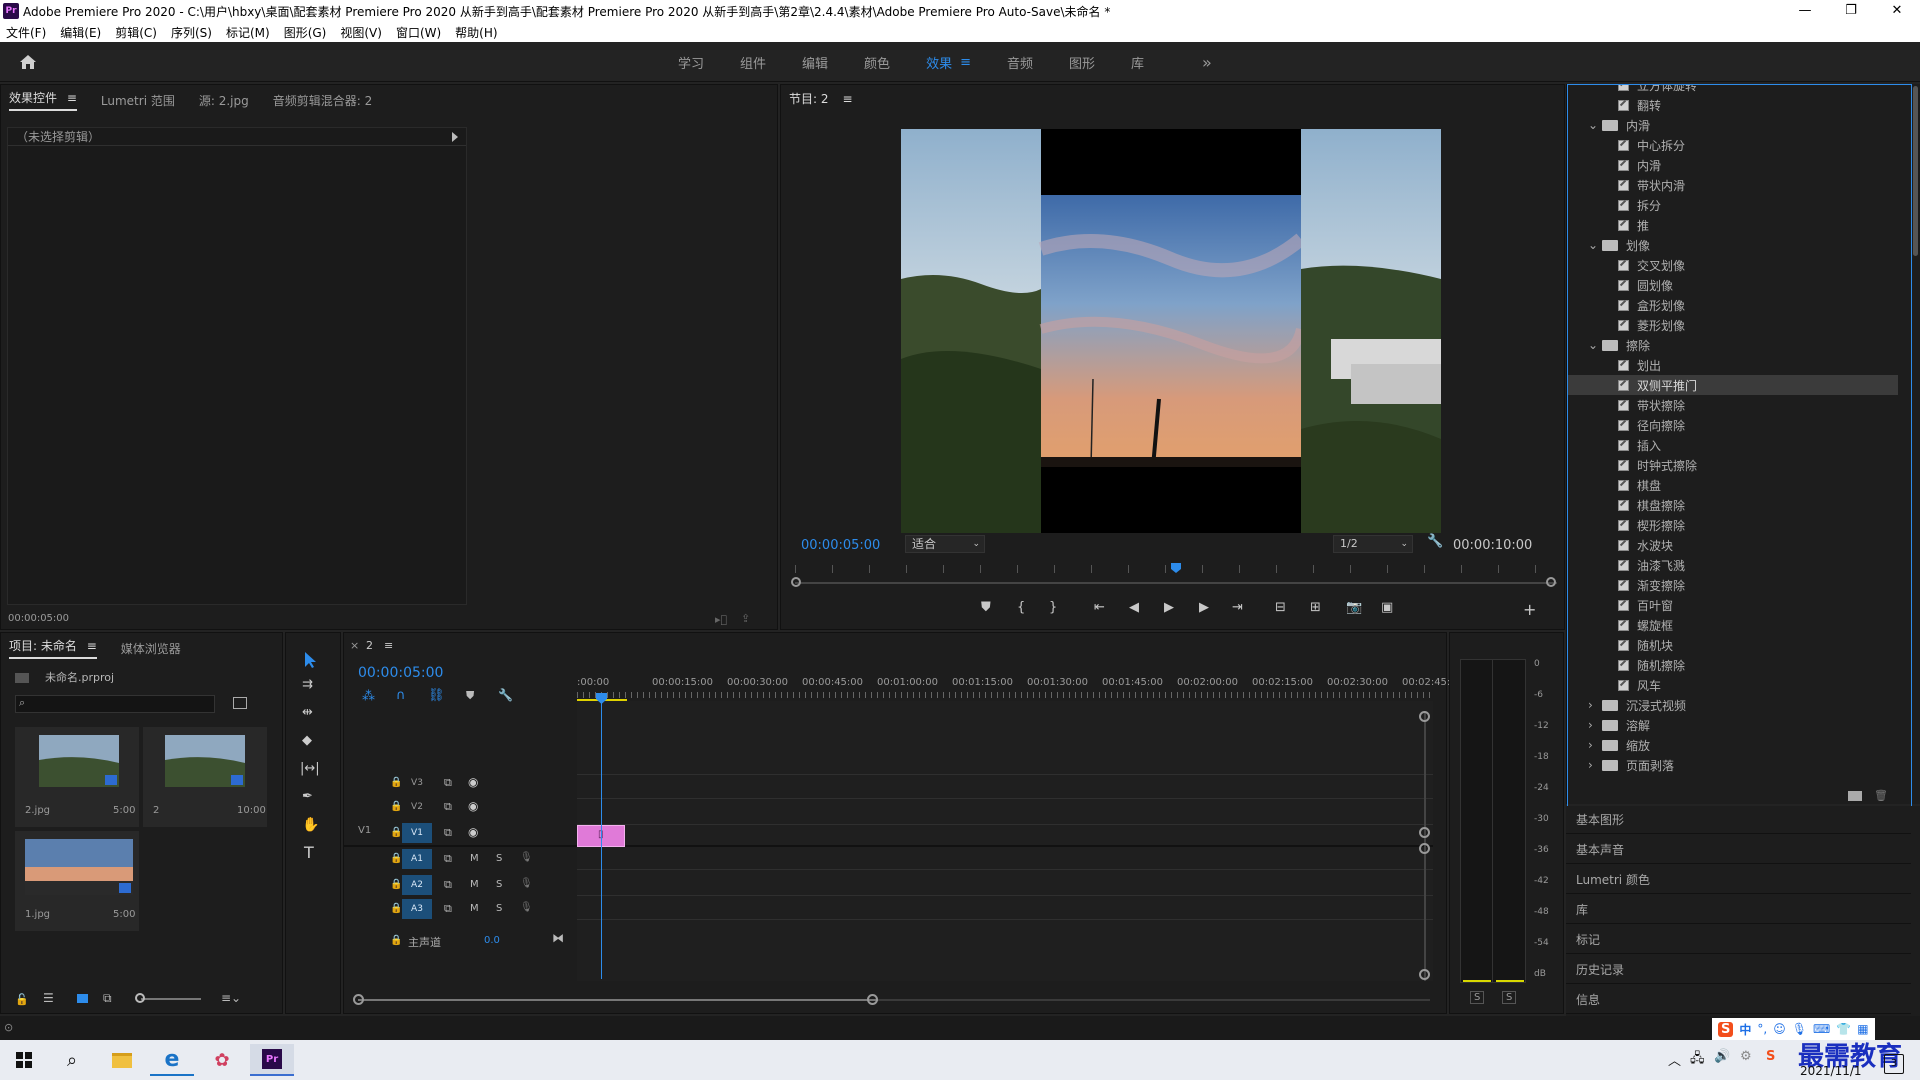  What do you see at coordinates (305, 32) in the screenshot?
I see `menu-graphics: 图形(G)` at bounding box center [305, 32].